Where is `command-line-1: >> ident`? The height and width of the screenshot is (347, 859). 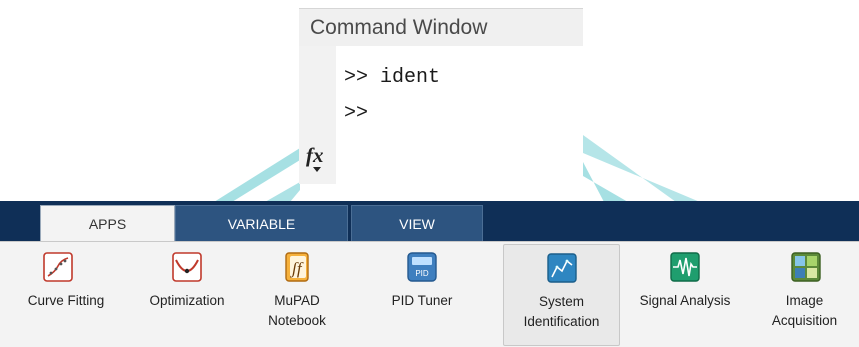 command-line-1: >> ident is located at coordinates (392, 77).